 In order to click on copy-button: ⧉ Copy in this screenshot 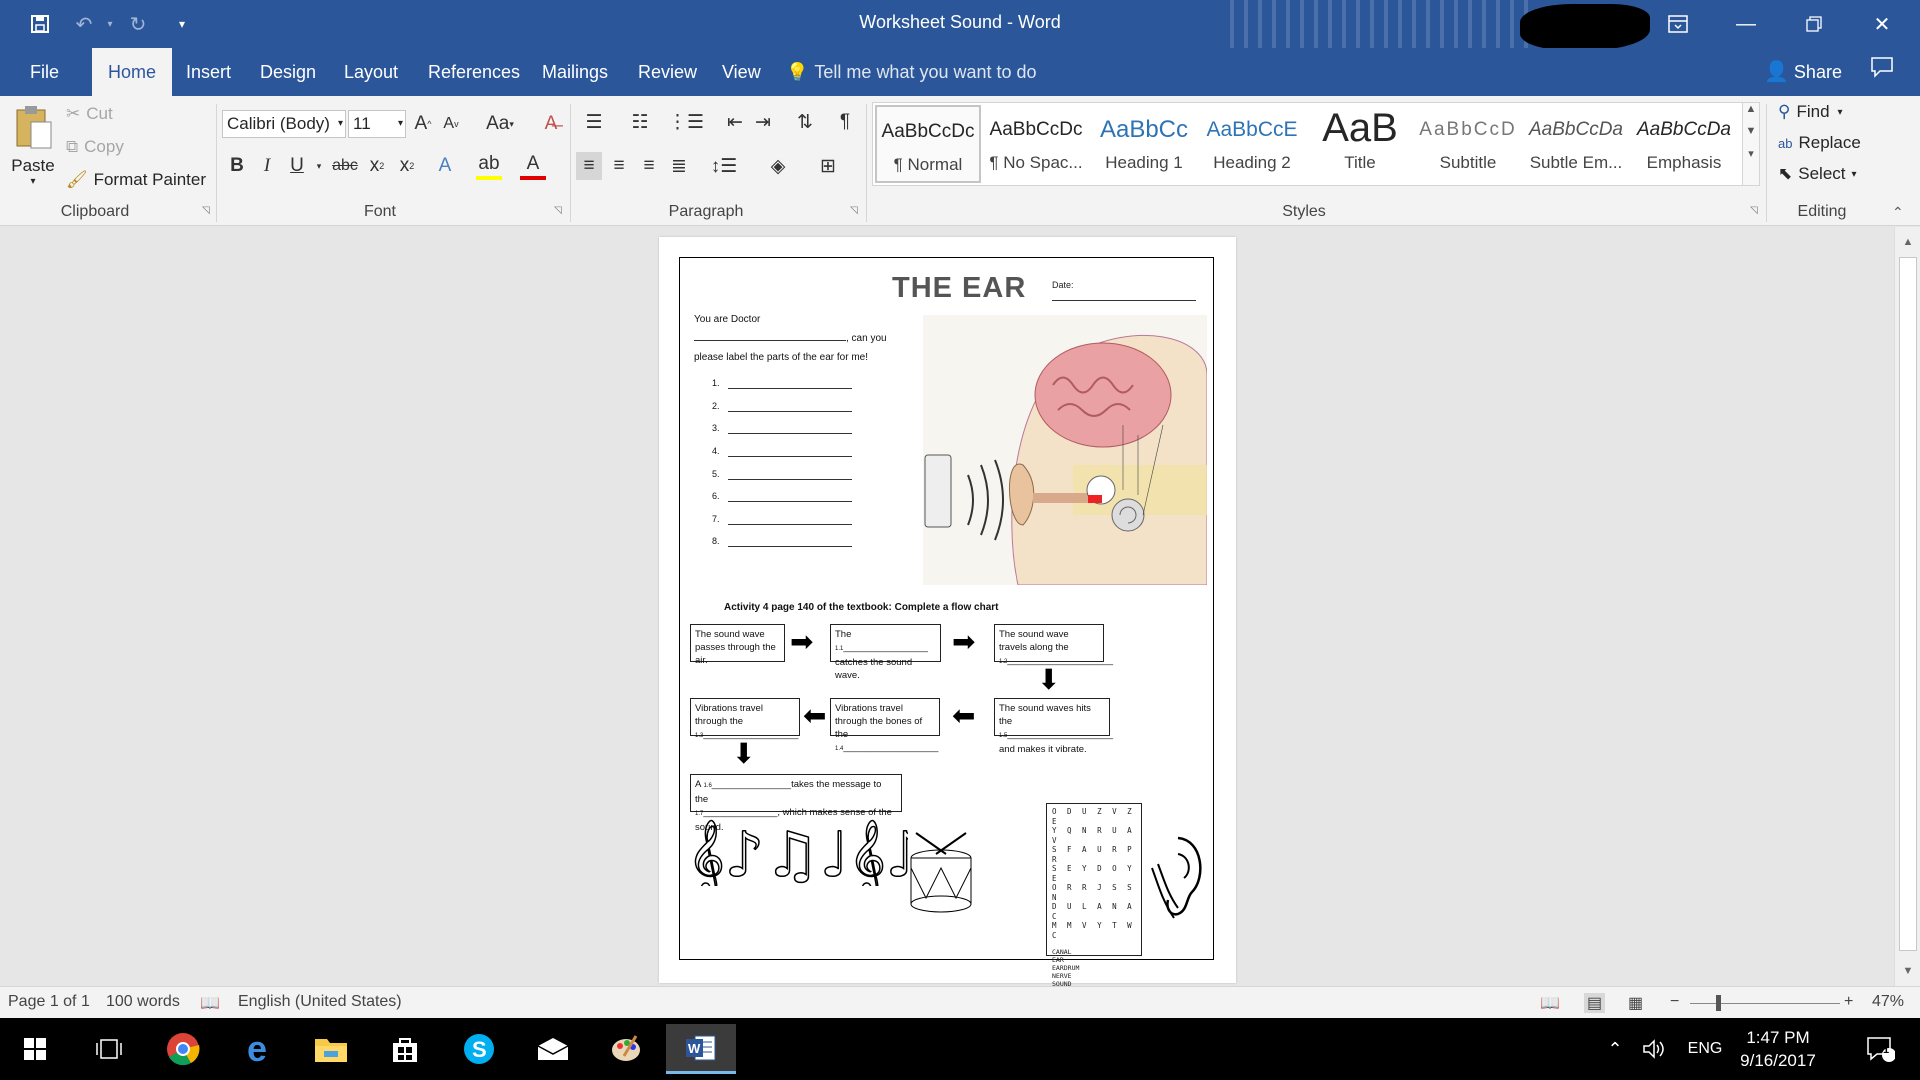, I will do `click(95, 147)`.